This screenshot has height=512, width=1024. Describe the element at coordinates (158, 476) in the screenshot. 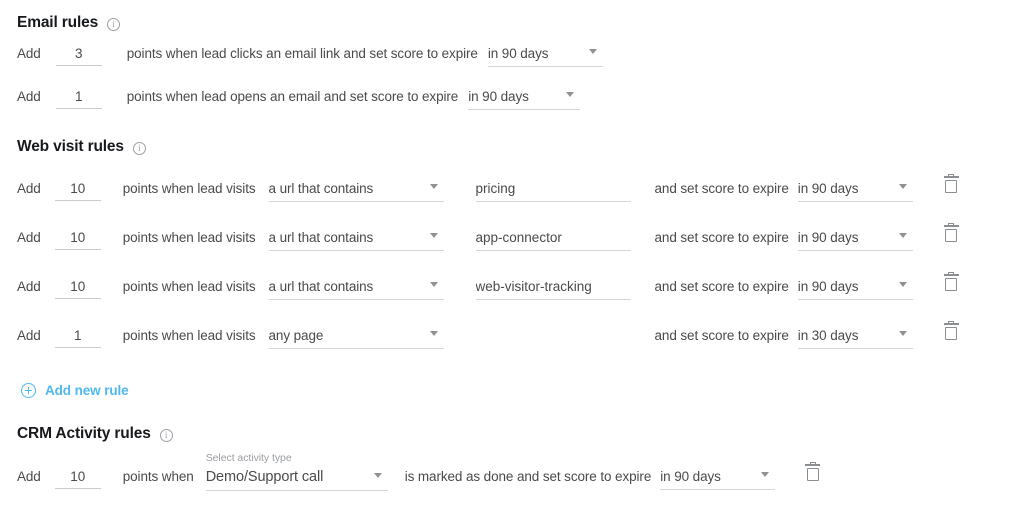

I see `rule-description: points when` at that location.